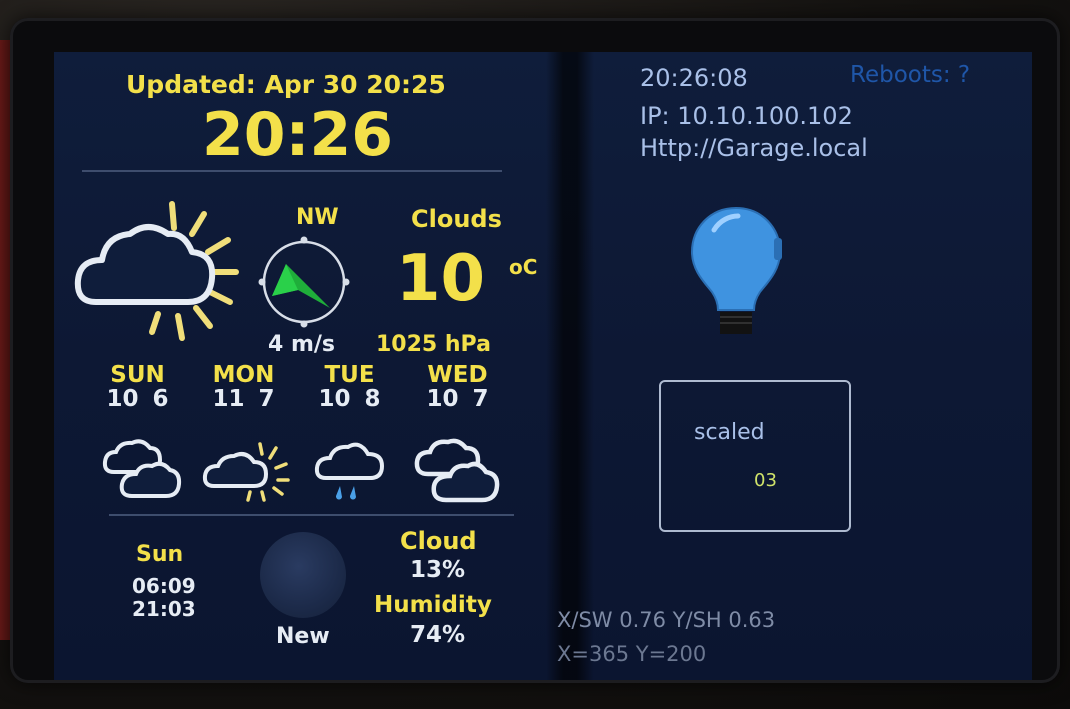  What do you see at coordinates (164, 586) in the screenshot?
I see `sunrise-time: 06:09` at bounding box center [164, 586].